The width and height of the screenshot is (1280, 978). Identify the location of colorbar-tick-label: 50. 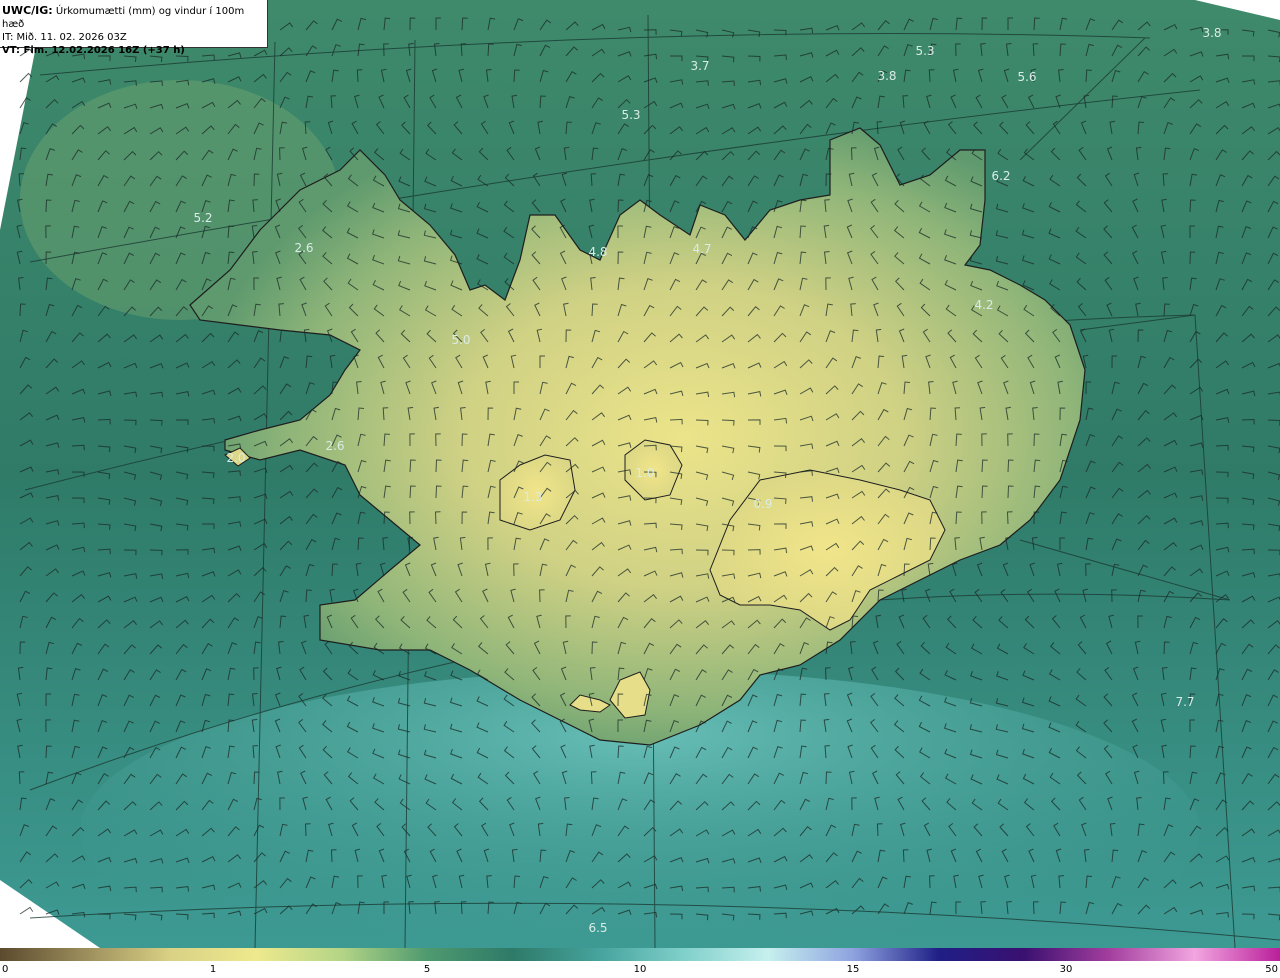
(1271, 969).